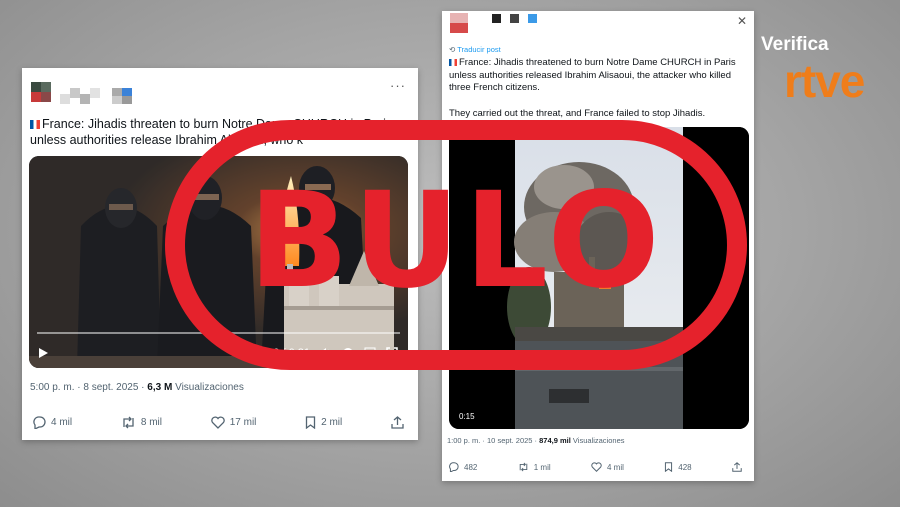 Image resolution: width=900 pixels, height=507 pixels. I want to click on repost-button: 8 mil, so click(141, 422).